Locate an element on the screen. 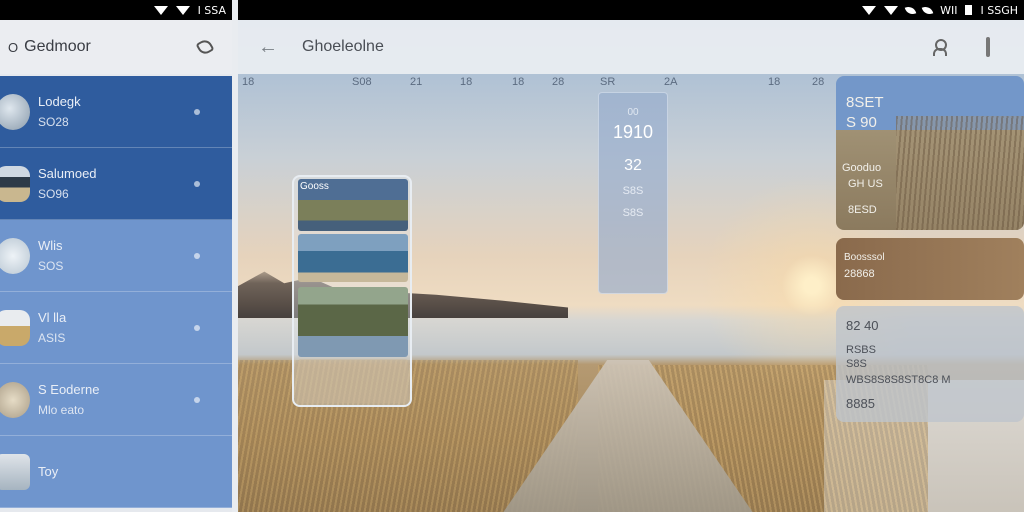  time-card-label: 00 is located at coordinates (633, 112).